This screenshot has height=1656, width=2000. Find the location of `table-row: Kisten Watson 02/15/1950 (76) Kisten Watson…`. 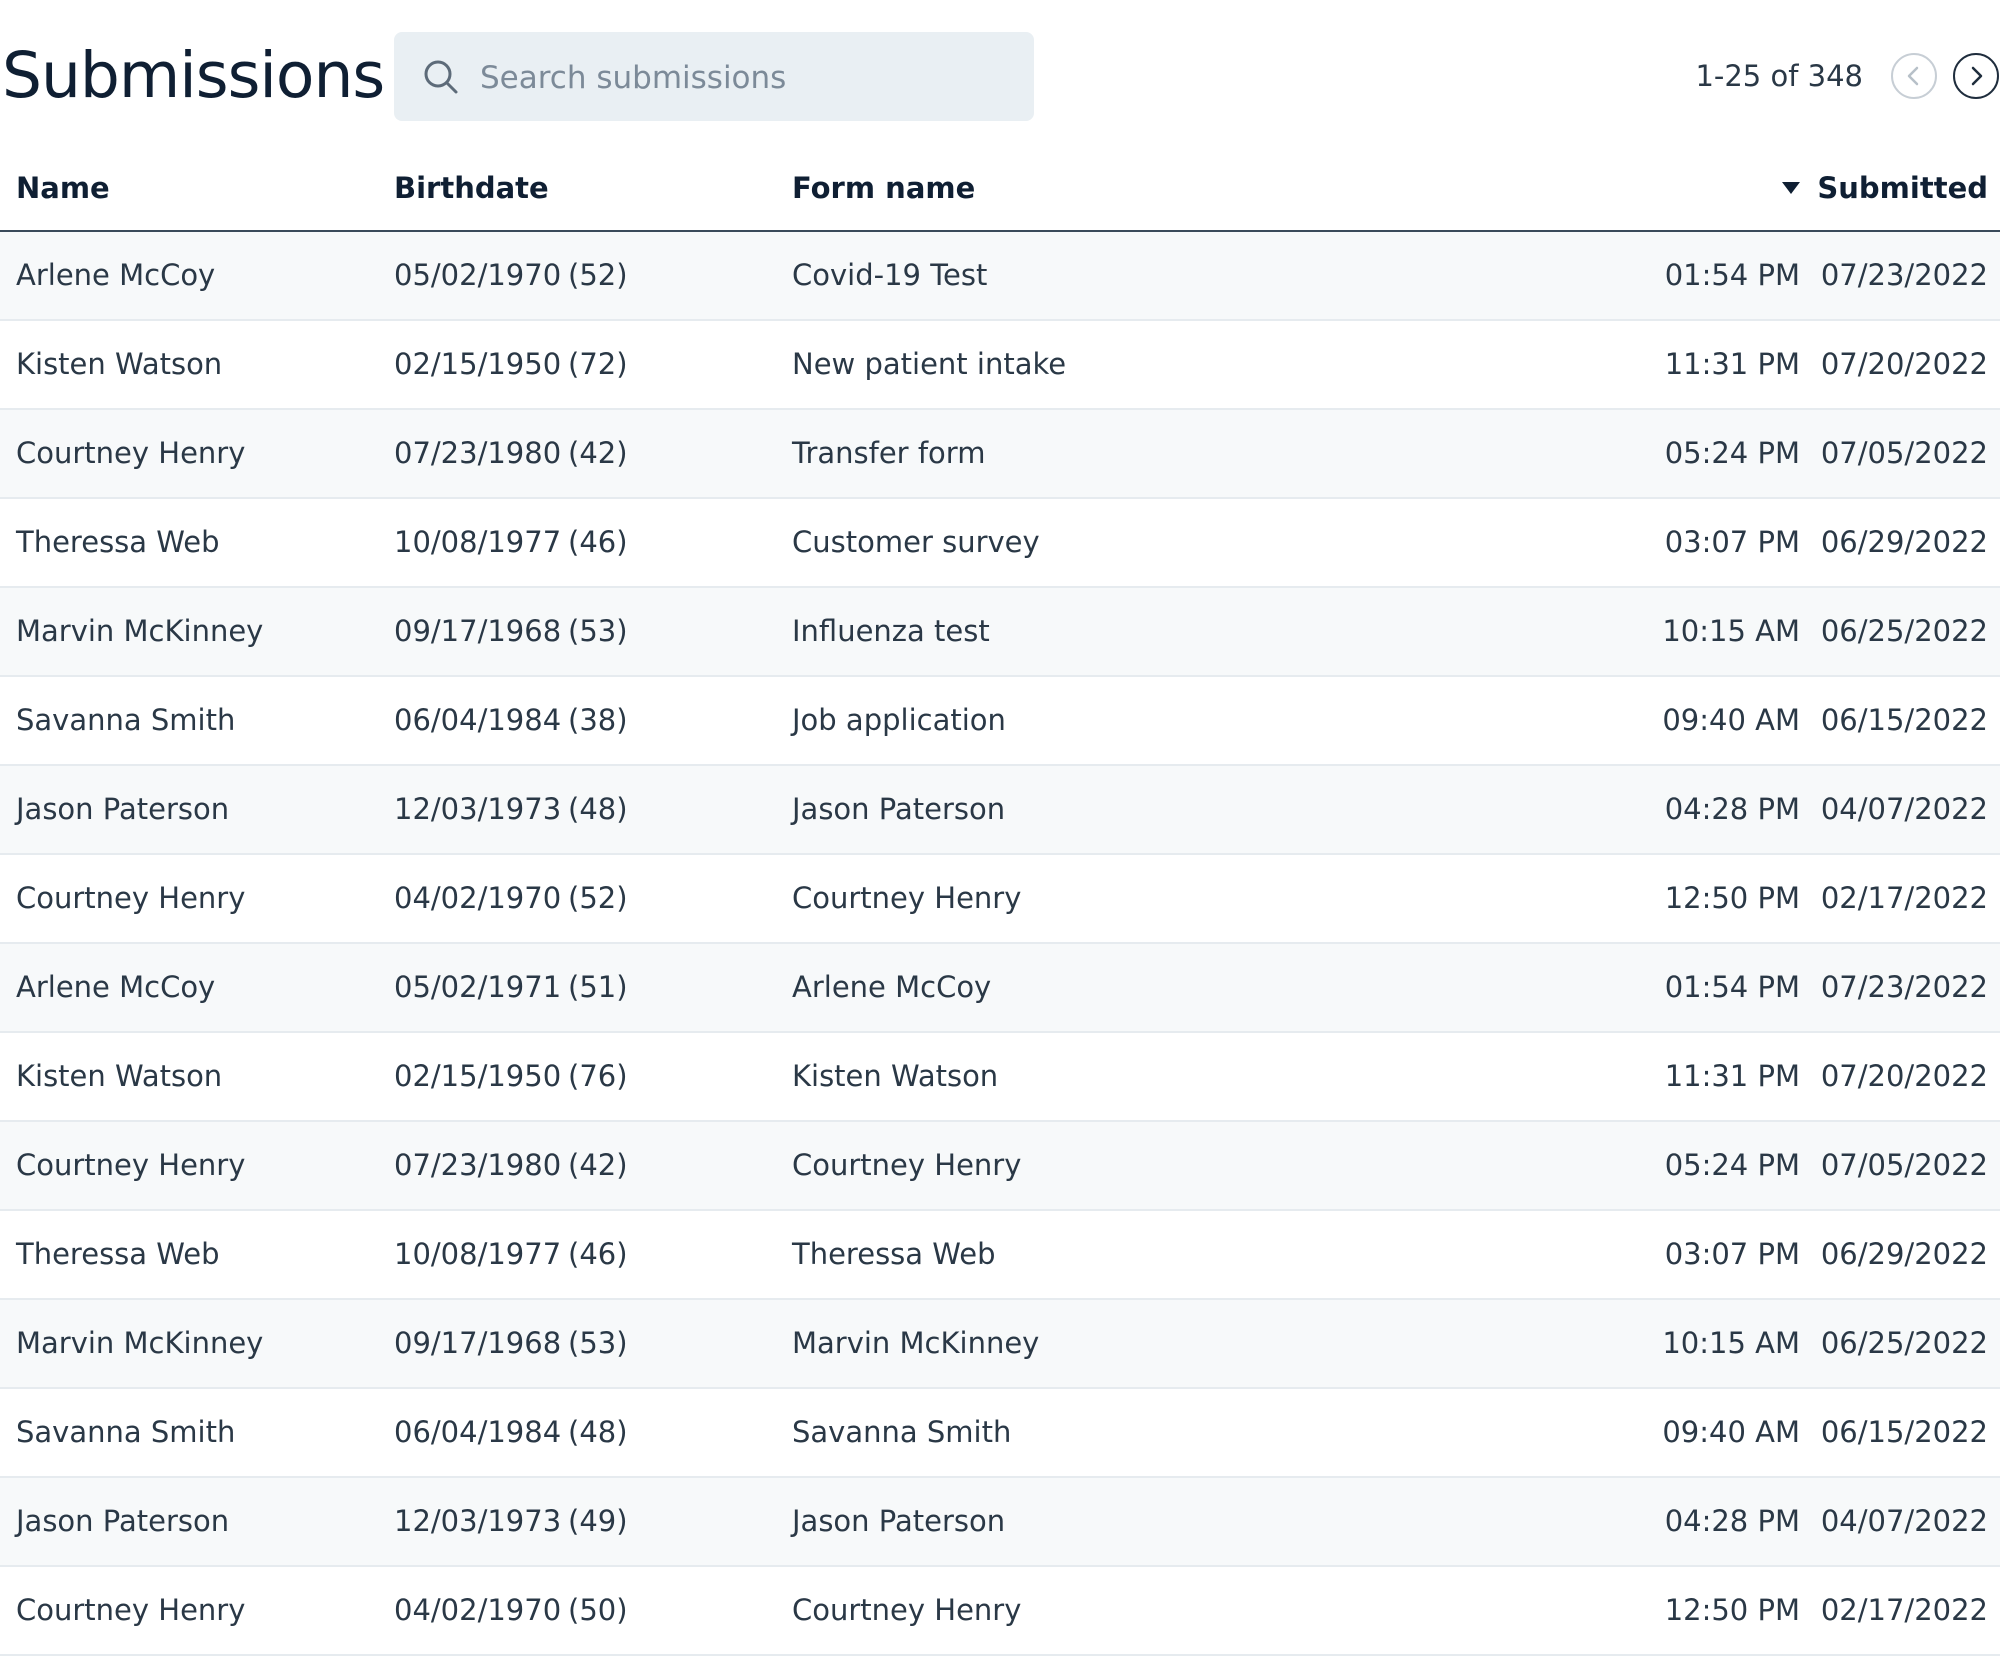

table-row: Kisten Watson 02/15/1950 (76) Kisten Watson… is located at coordinates (1000, 1077).